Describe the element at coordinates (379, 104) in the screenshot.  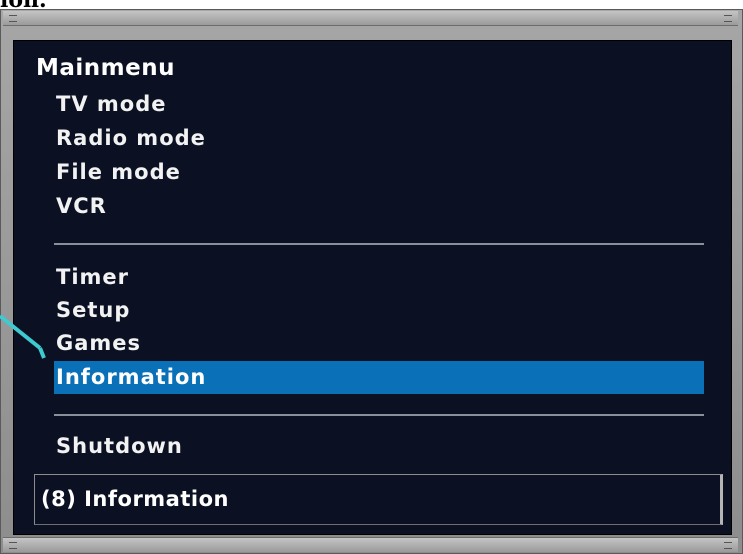
I see `menu-item-tv-mode: TV mode` at that location.